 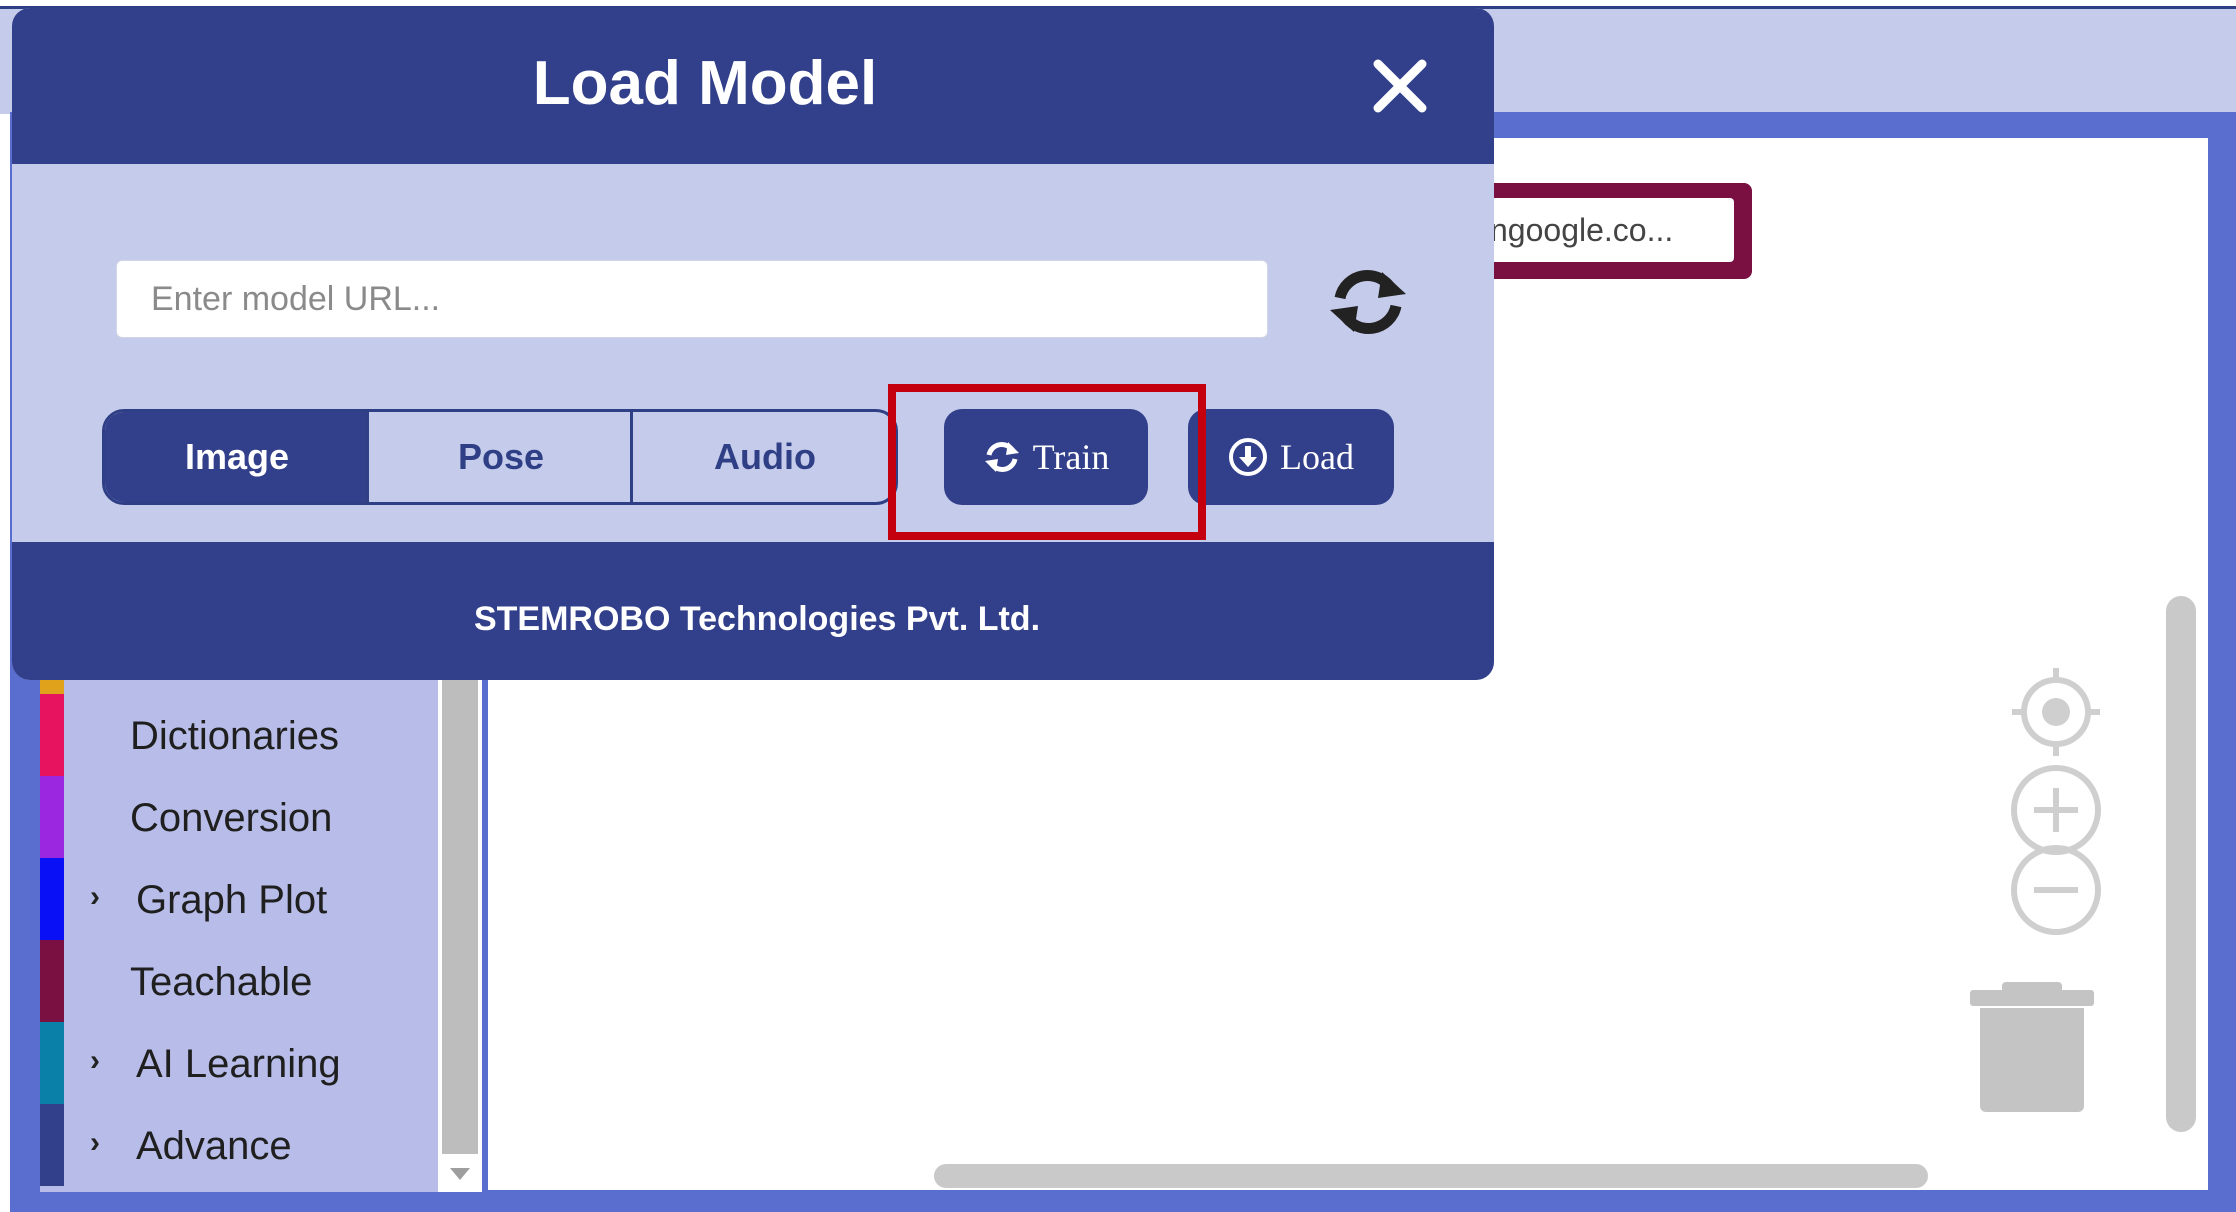 What do you see at coordinates (1047, 462) in the screenshot?
I see `train-highlight-box` at bounding box center [1047, 462].